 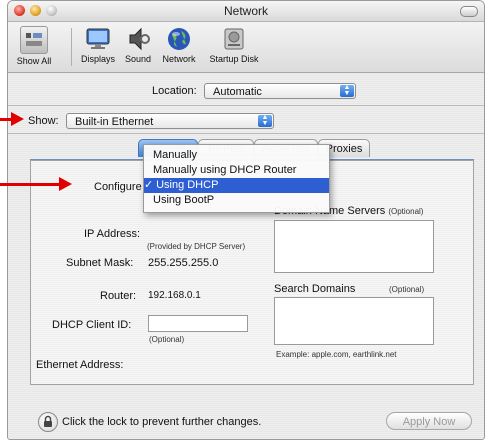 I want to click on location-label: Location:, so click(x=174, y=91).